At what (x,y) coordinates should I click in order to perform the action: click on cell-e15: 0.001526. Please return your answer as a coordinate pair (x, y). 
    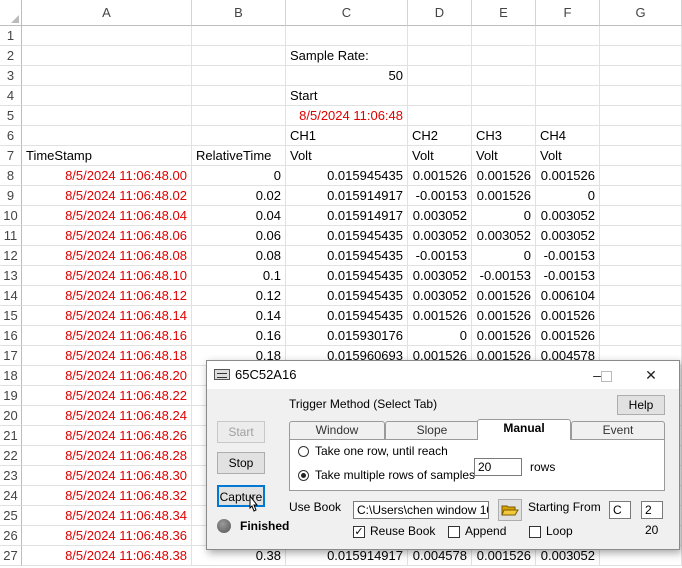
    Looking at the image, I should click on (504, 316).